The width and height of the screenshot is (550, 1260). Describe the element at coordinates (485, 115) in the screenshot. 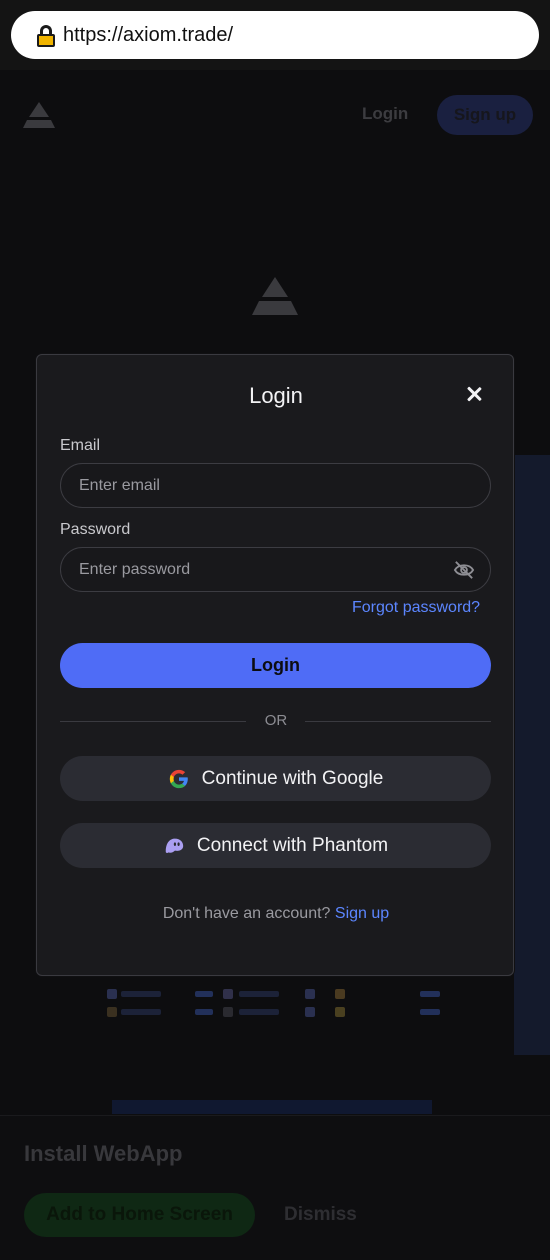

I see `header-signup-button: Sign up` at that location.